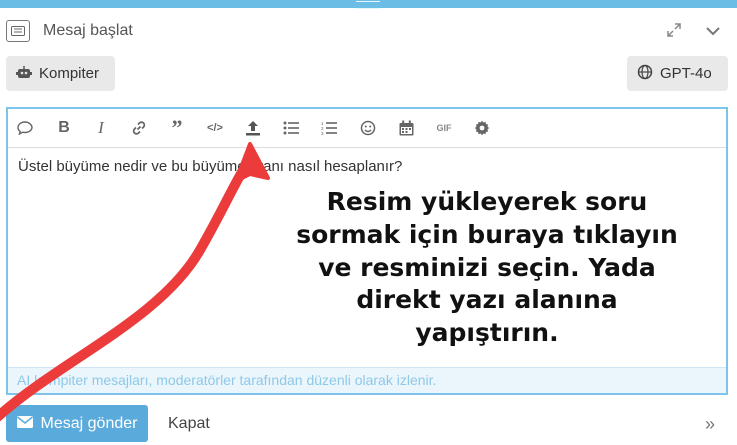 This screenshot has width=737, height=445. Describe the element at coordinates (444, 128) in the screenshot. I see `gif-icon: GIF` at that location.